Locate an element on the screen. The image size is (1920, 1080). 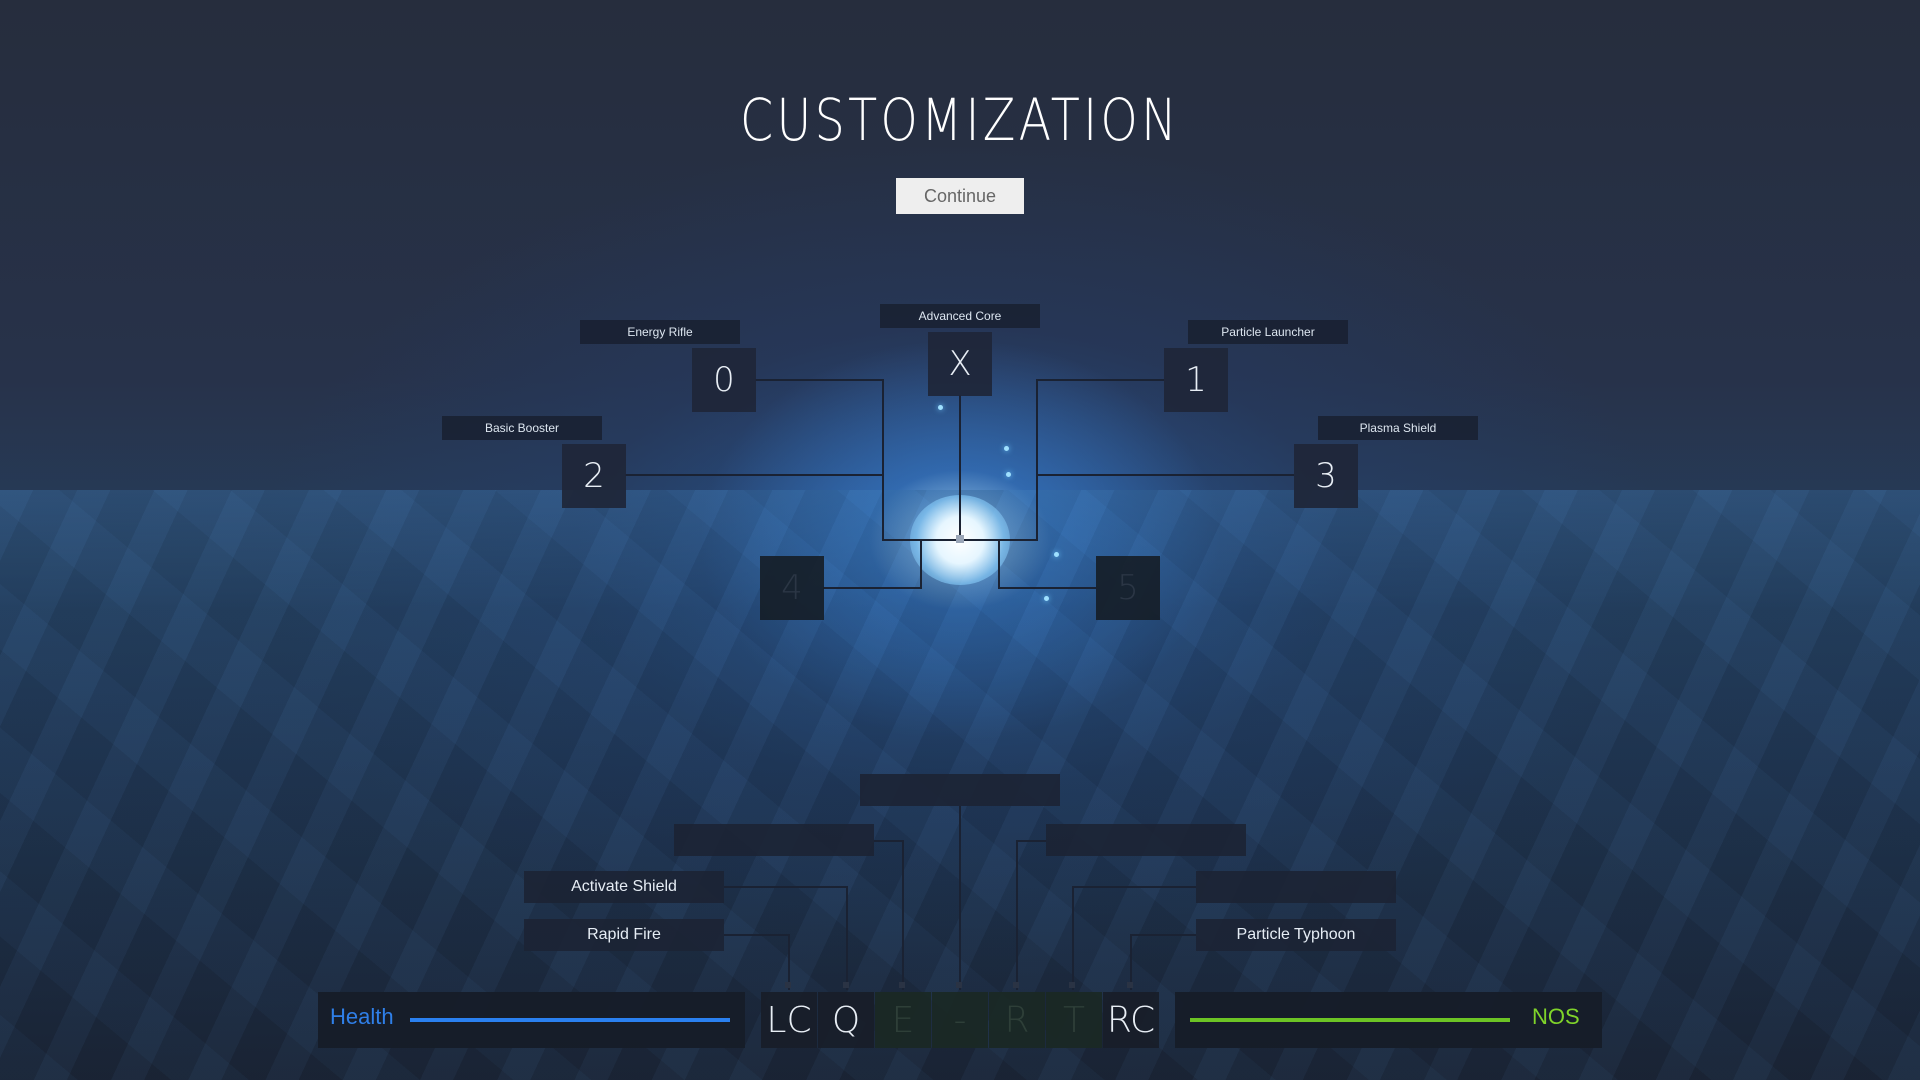
slot-label-core: Advanced Core is located at coordinates (960, 316).